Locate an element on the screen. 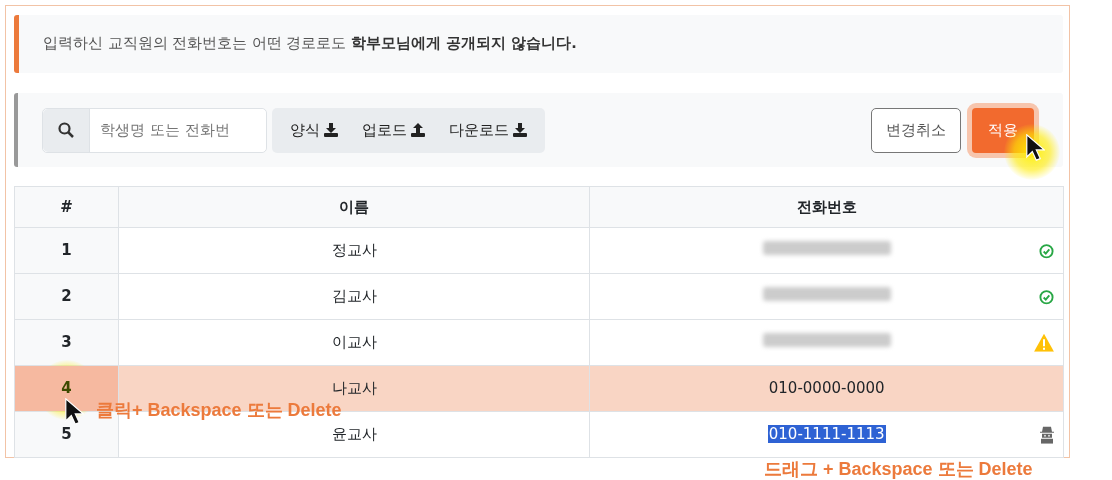 This screenshot has height=480, width=1112. download-button: 다운로드 is located at coordinates (488, 130).